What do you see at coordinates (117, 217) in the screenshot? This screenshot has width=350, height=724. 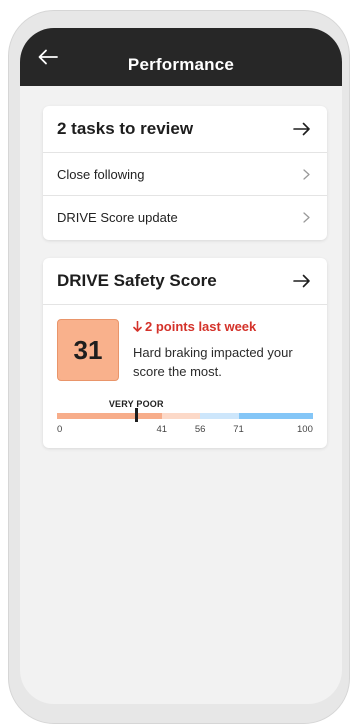 I see `task-item-label: DRIVE Score update` at bounding box center [117, 217].